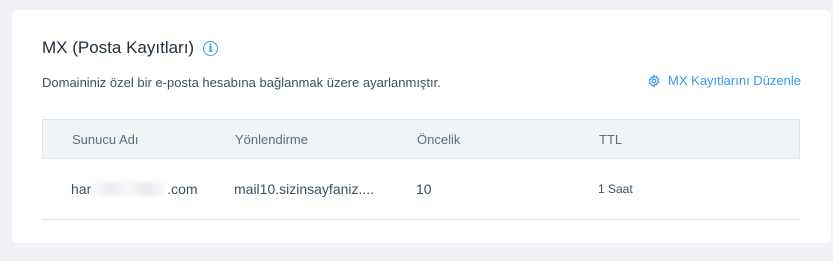  I want to click on header-priority: Öncelik, so click(439, 139).